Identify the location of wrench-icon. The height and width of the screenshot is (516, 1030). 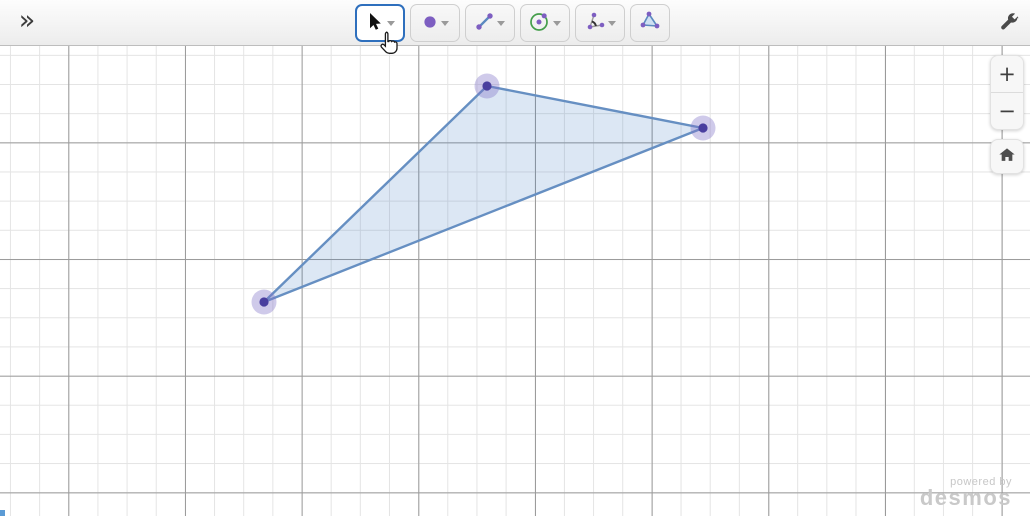
(1009, 24).